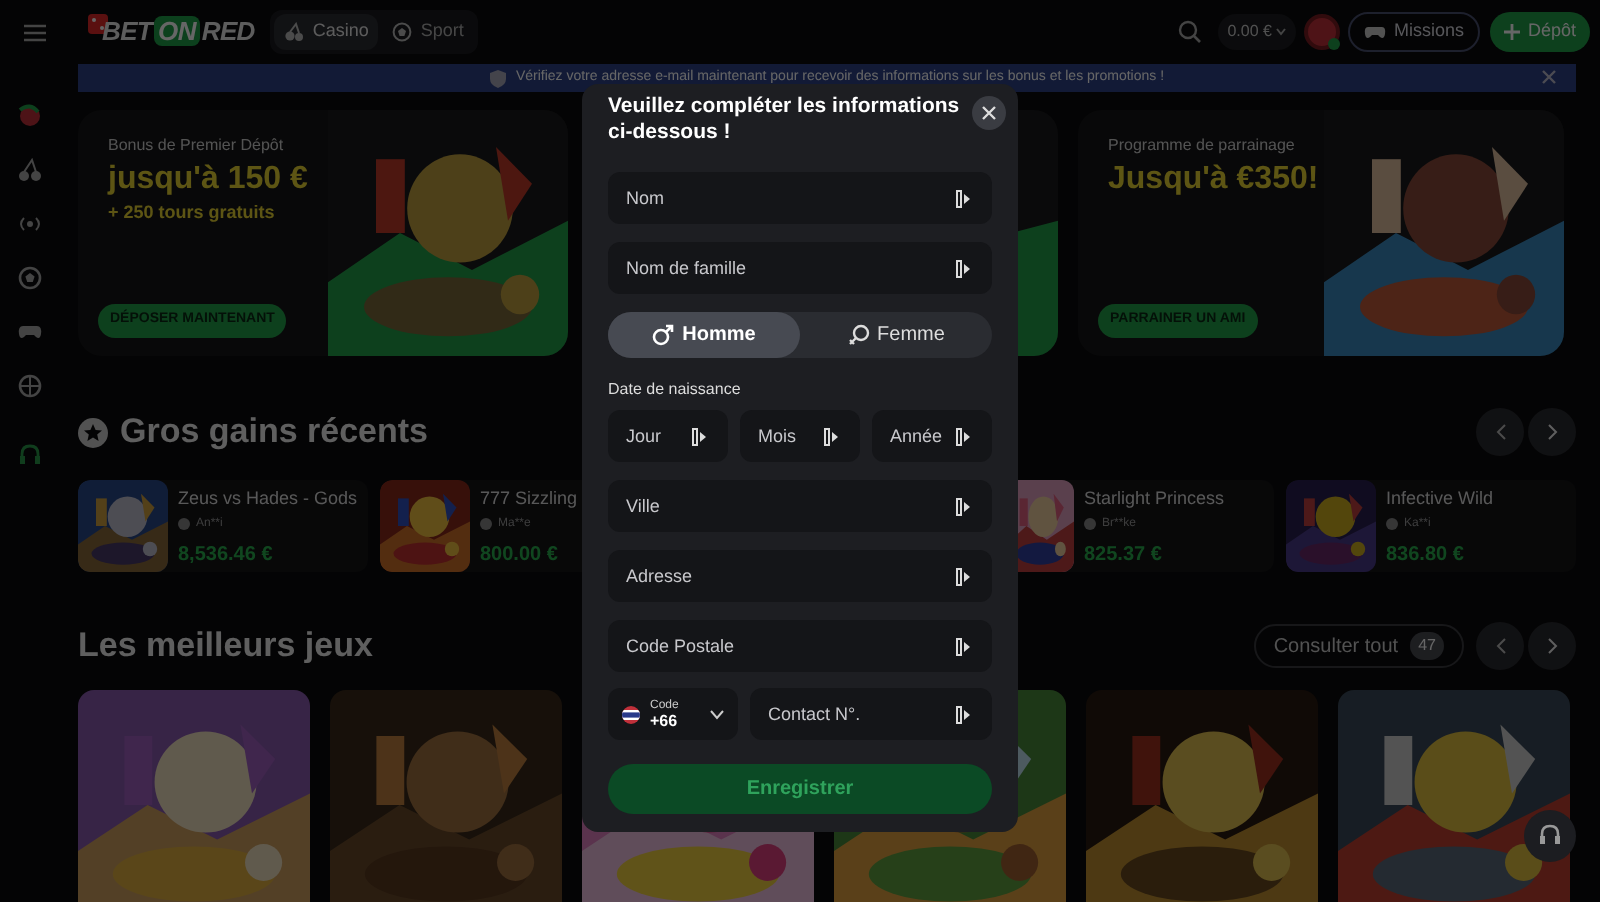  Describe the element at coordinates (800, 436) in the screenshot. I see `date-field: Mois` at that location.